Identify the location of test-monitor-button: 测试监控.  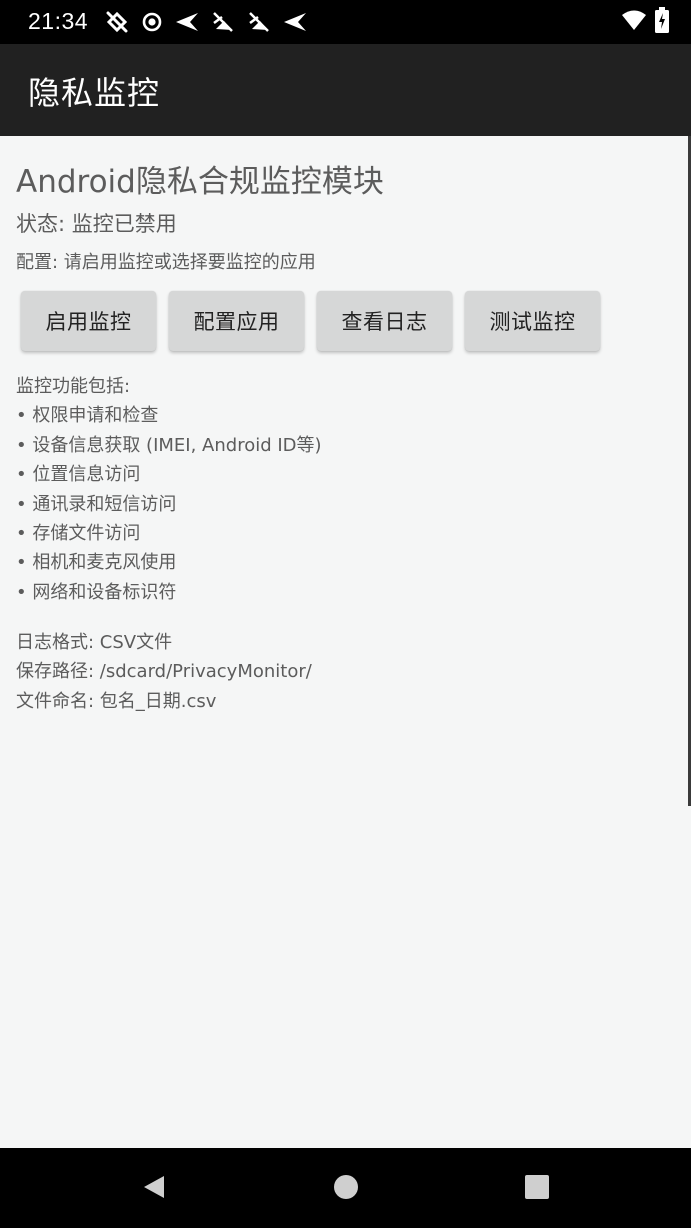
(532, 321).